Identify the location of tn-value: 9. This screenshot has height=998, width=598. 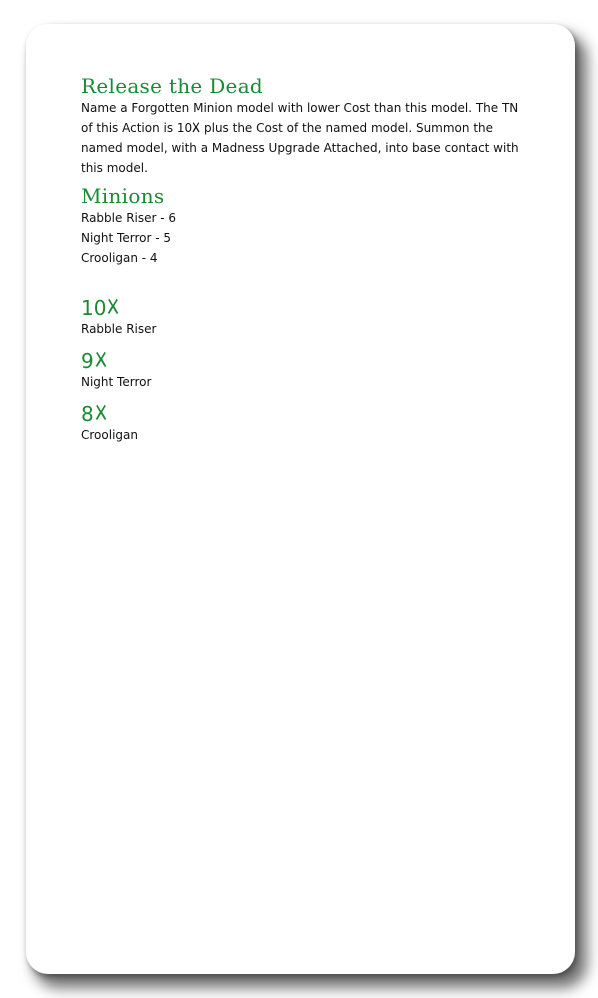
(301, 361).